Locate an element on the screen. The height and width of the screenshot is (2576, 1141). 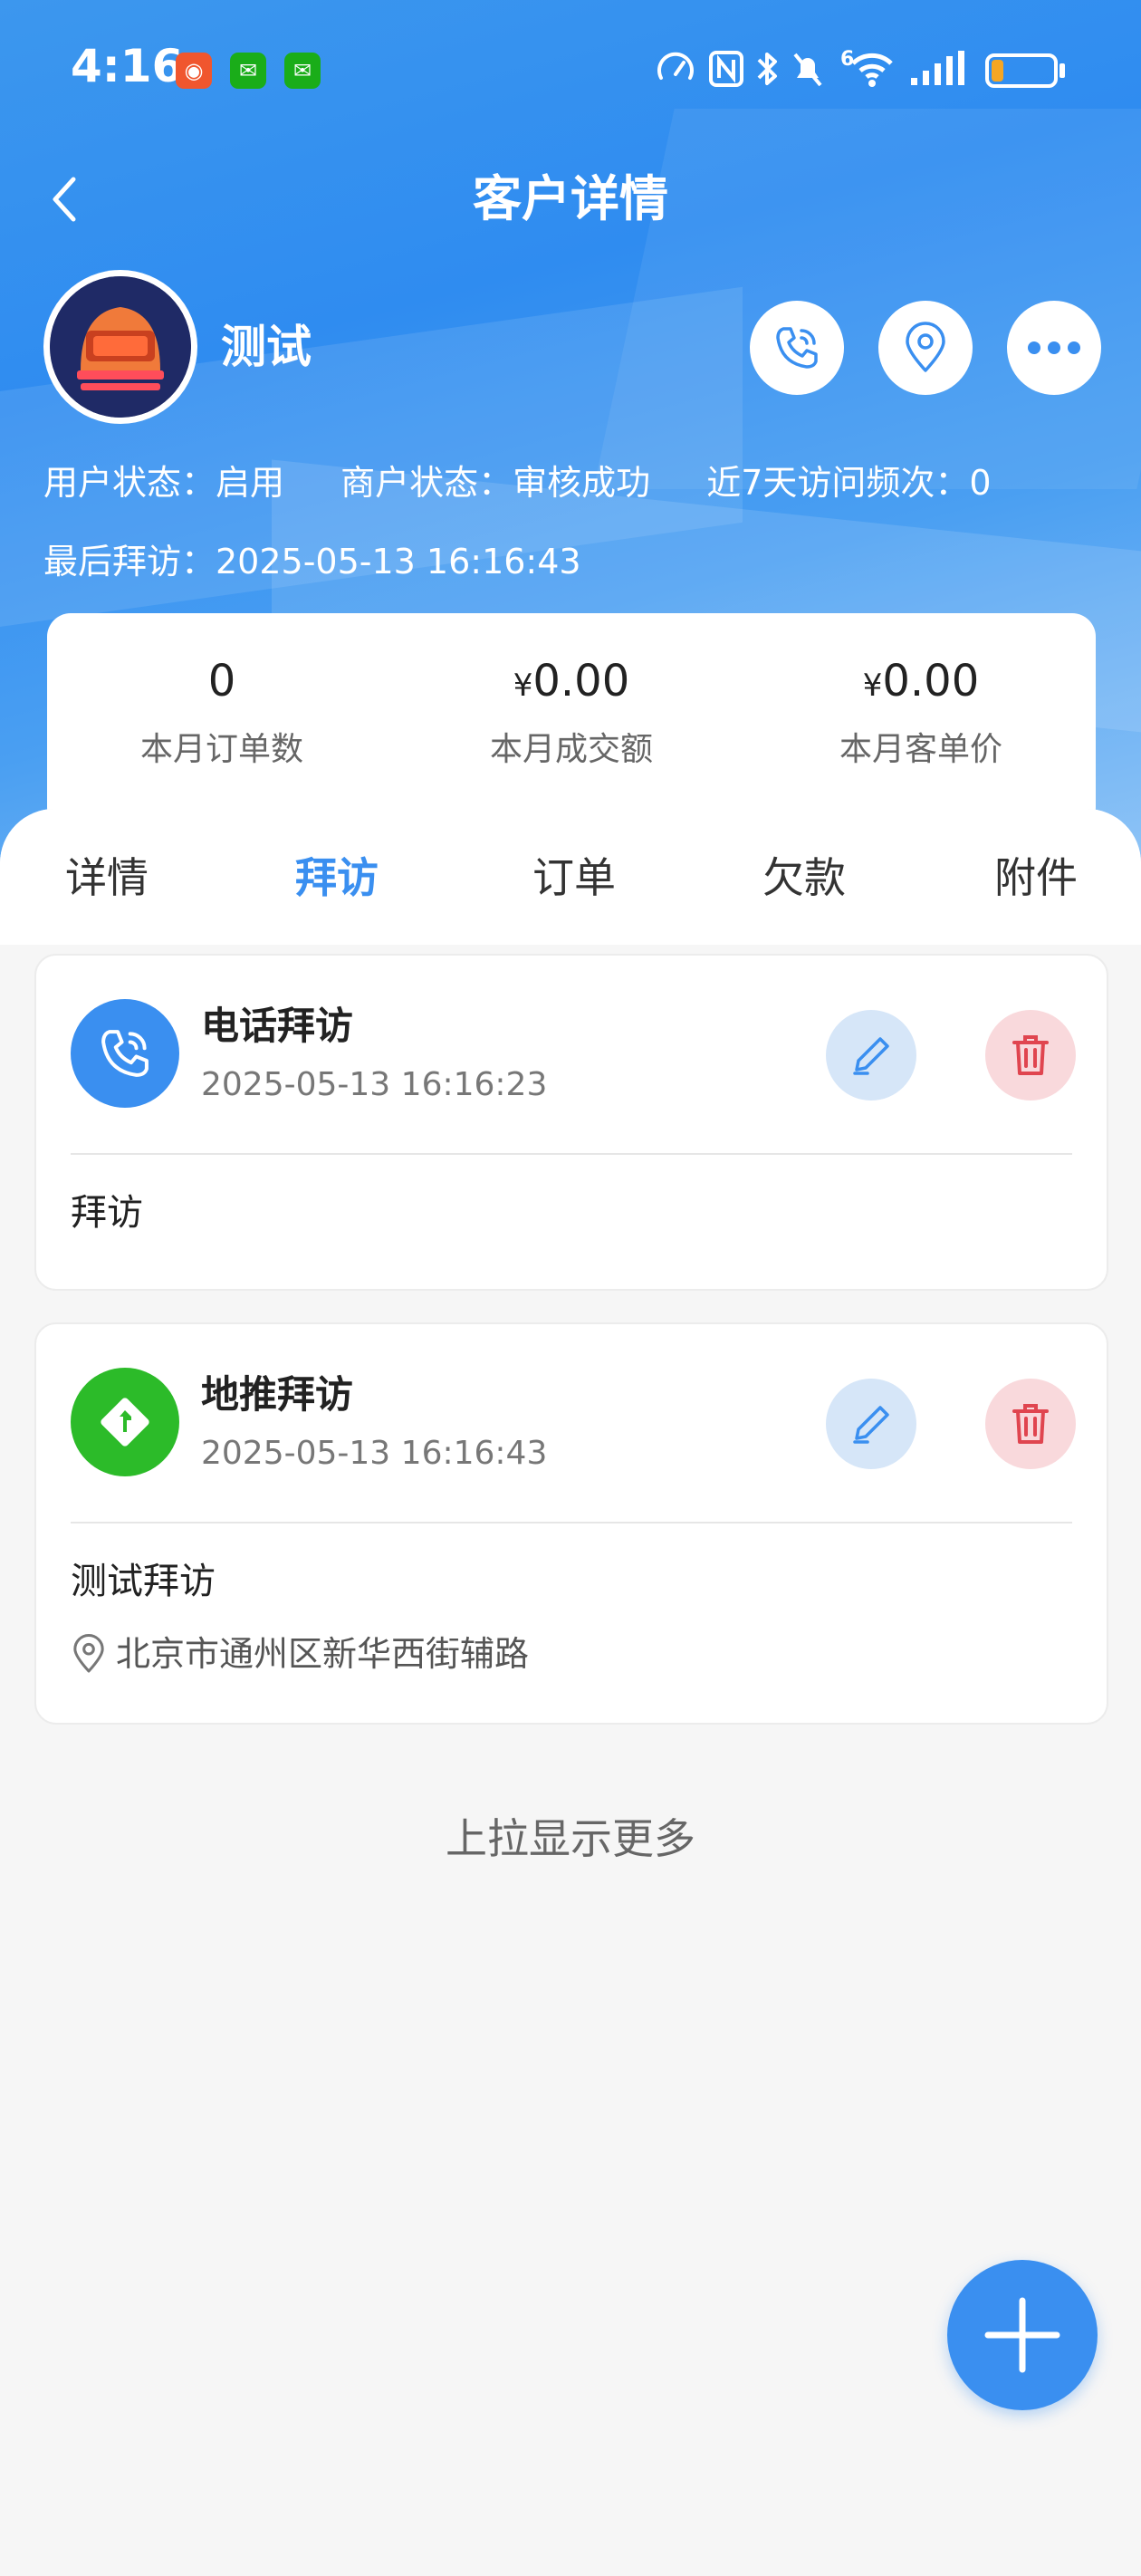
more-dots-icon is located at coordinates (1054, 347).